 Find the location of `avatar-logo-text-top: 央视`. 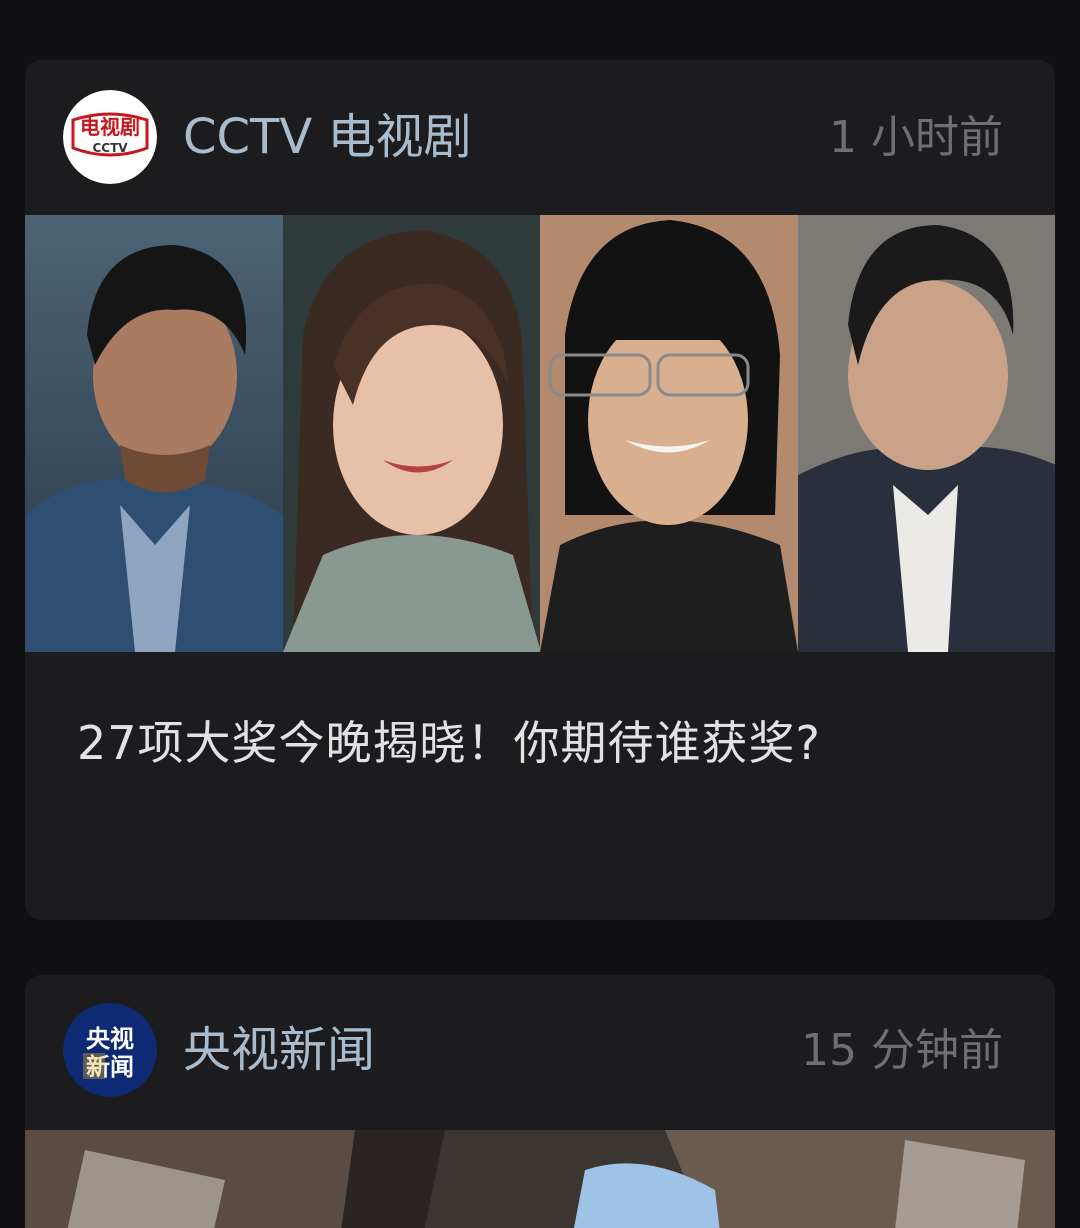

avatar-logo-text-top: 央视 is located at coordinates (110, 1039).